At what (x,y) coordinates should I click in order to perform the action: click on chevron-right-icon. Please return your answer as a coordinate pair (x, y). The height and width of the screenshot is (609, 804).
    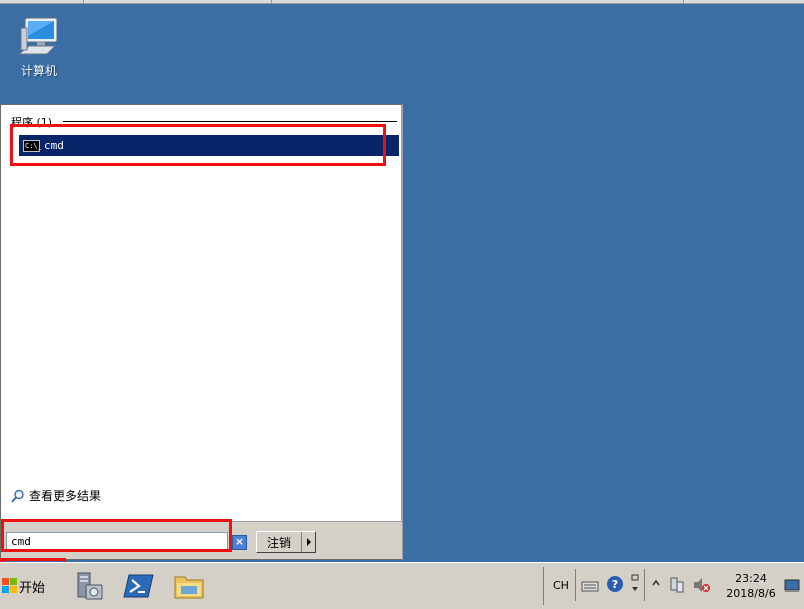
    Looking at the image, I should click on (308, 542).